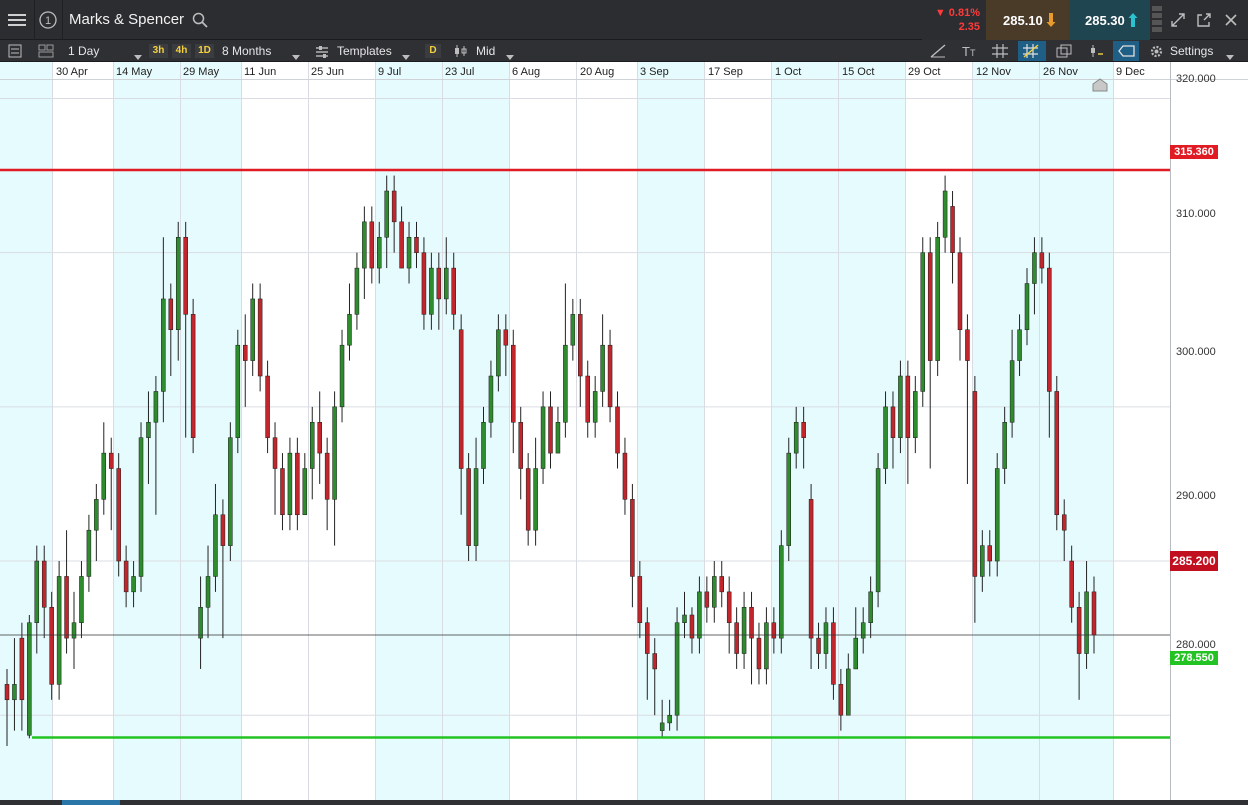 Image resolution: width=1248 pixels, height=805 pixels. Describe the element at coordinates (72, 72) in the screenshot. I see `x-tick-label: 30 Apr` at that location.